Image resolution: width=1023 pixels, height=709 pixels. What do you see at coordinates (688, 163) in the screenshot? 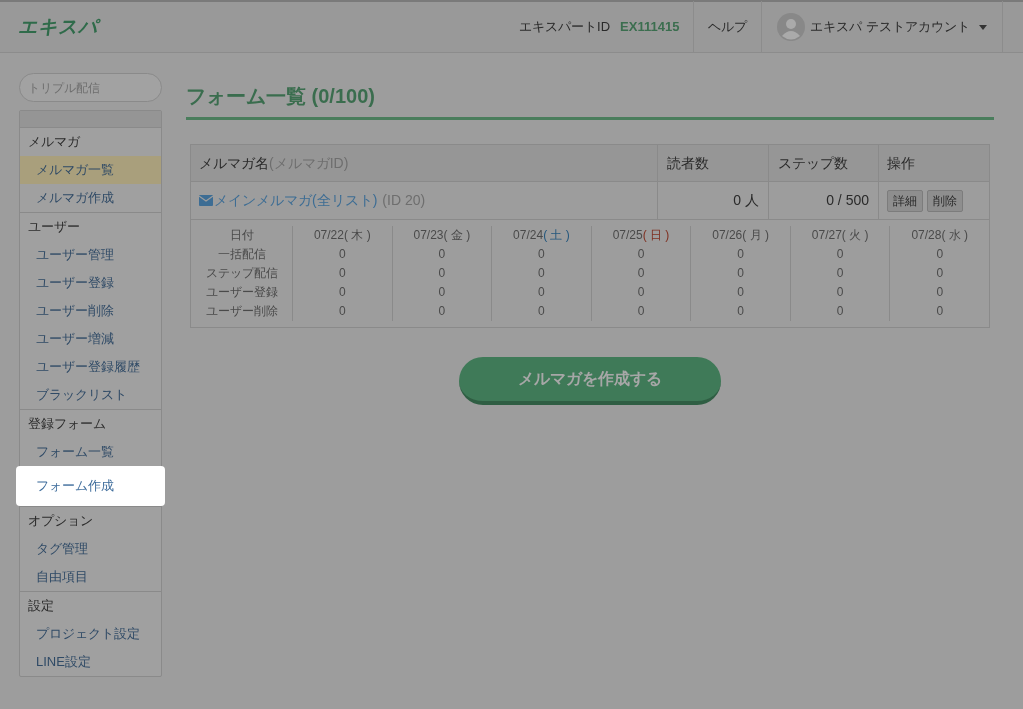
I see `column-header: 読者数` at bounding box center [688, 163].